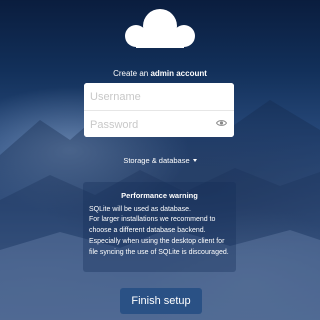  What do you see at coordinates (159, 195) in the screenshot?
I see `warning-title: Performance warning` at bounding box center [159, 195].